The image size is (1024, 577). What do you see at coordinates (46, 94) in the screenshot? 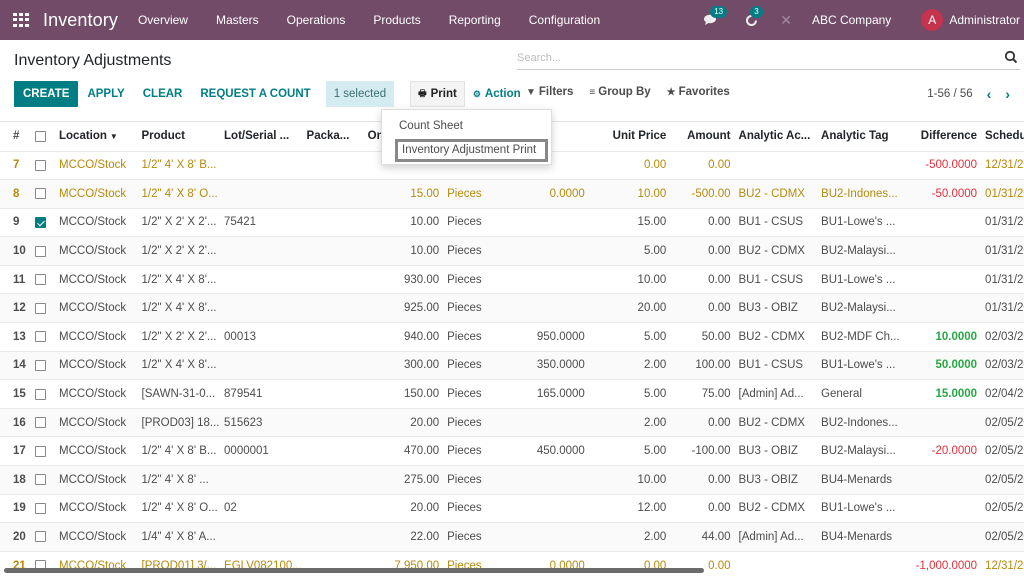
I see `create-button: CREATE` at bounding box center [46, 94].